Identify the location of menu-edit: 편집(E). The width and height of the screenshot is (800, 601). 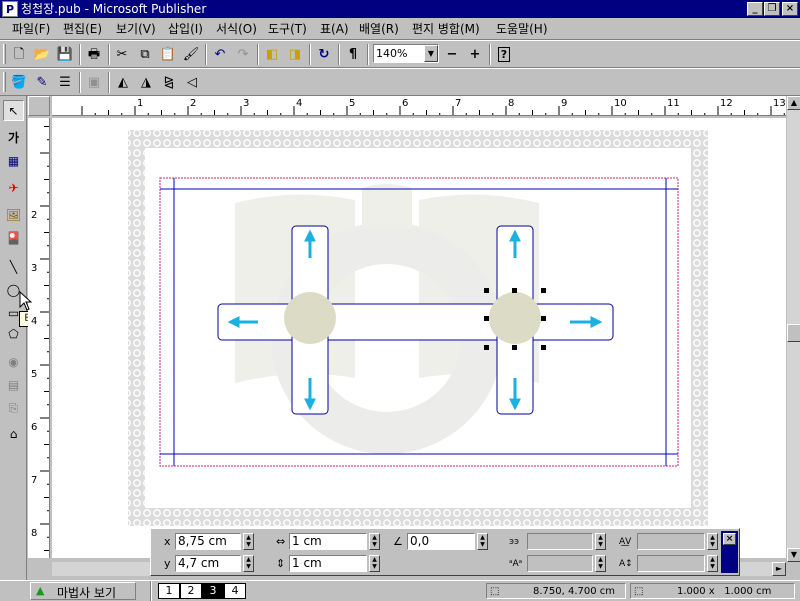
(82, 29).